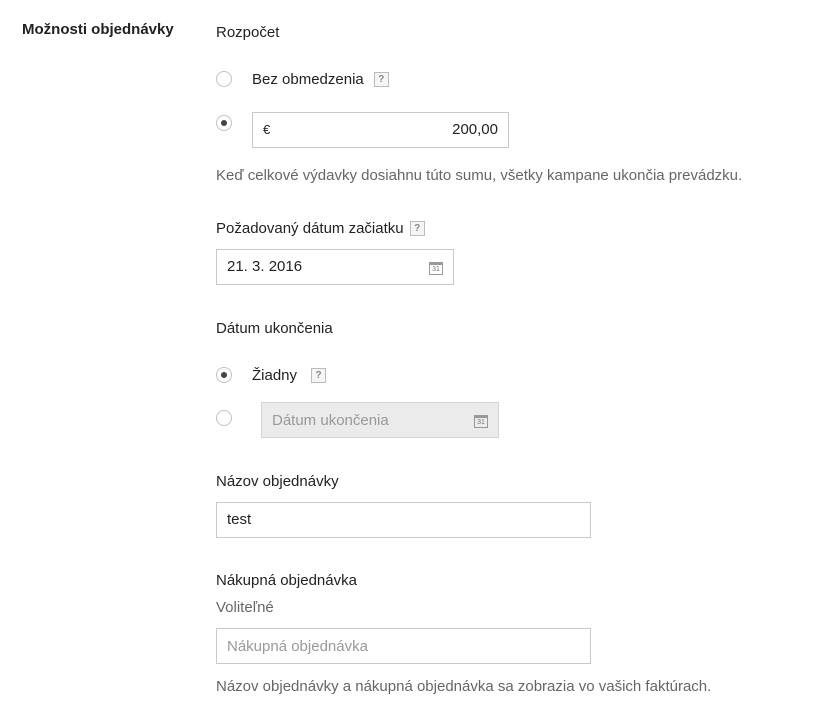 The height and width of the screenshot is (728, 819). What do you see at coordinates (403, 520) in the screenshot?
I see `order-name-input: test` at bounding box center [403, 520].